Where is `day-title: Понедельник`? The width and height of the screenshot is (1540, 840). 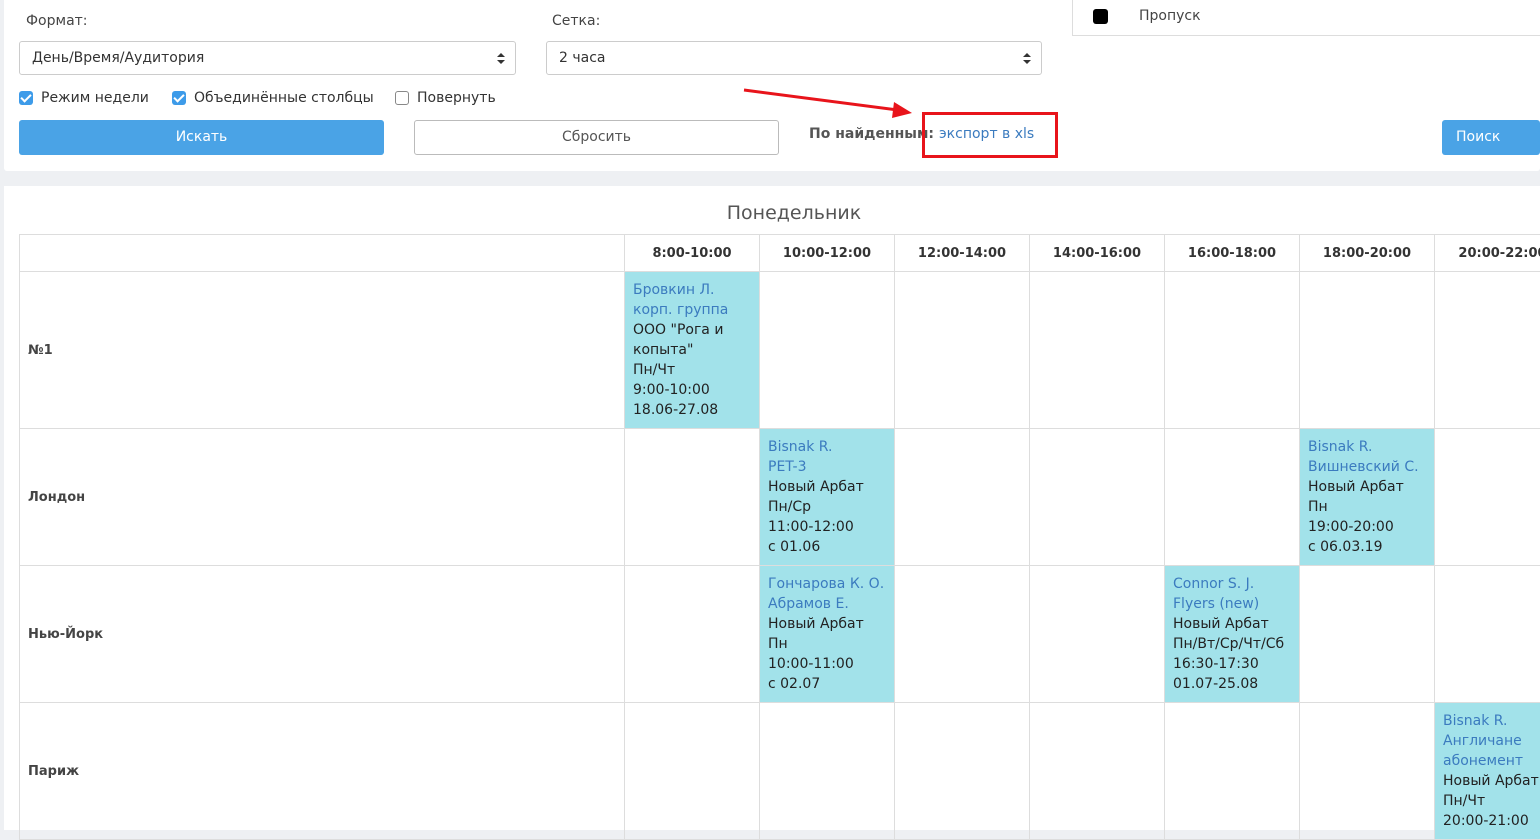
day-title: Понедельник is located at coordinates (780, 213).